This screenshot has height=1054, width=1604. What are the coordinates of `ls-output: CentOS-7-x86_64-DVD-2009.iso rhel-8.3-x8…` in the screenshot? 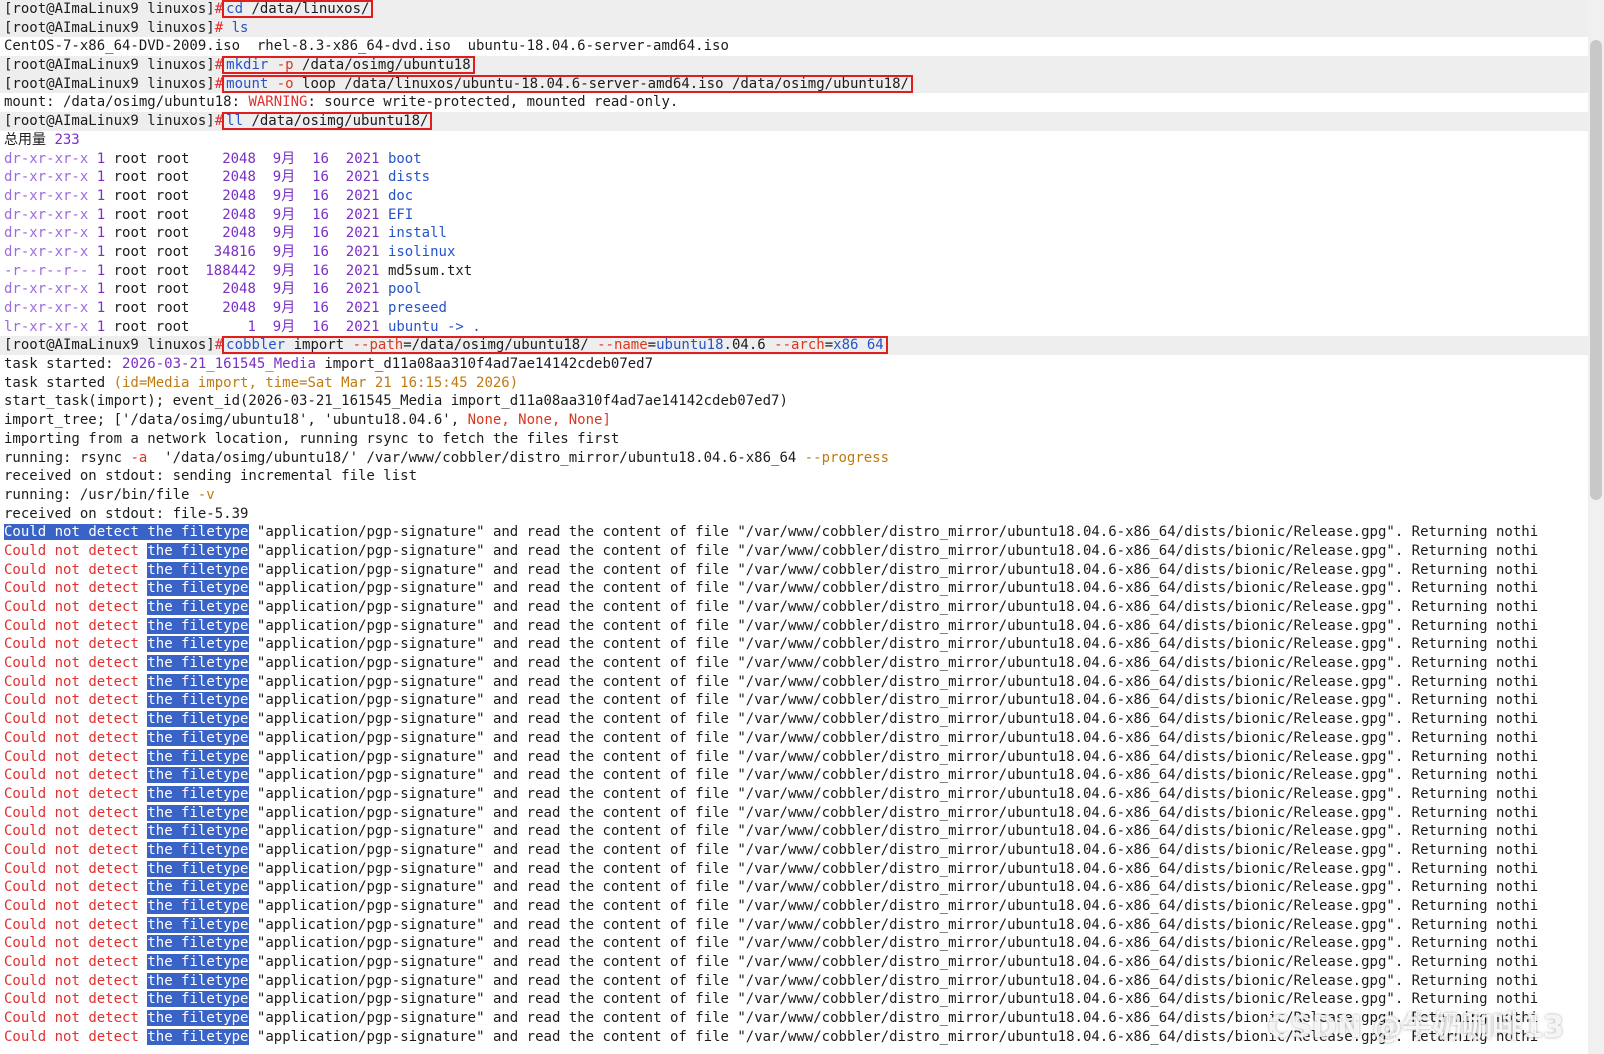 It's located at (366, 46).